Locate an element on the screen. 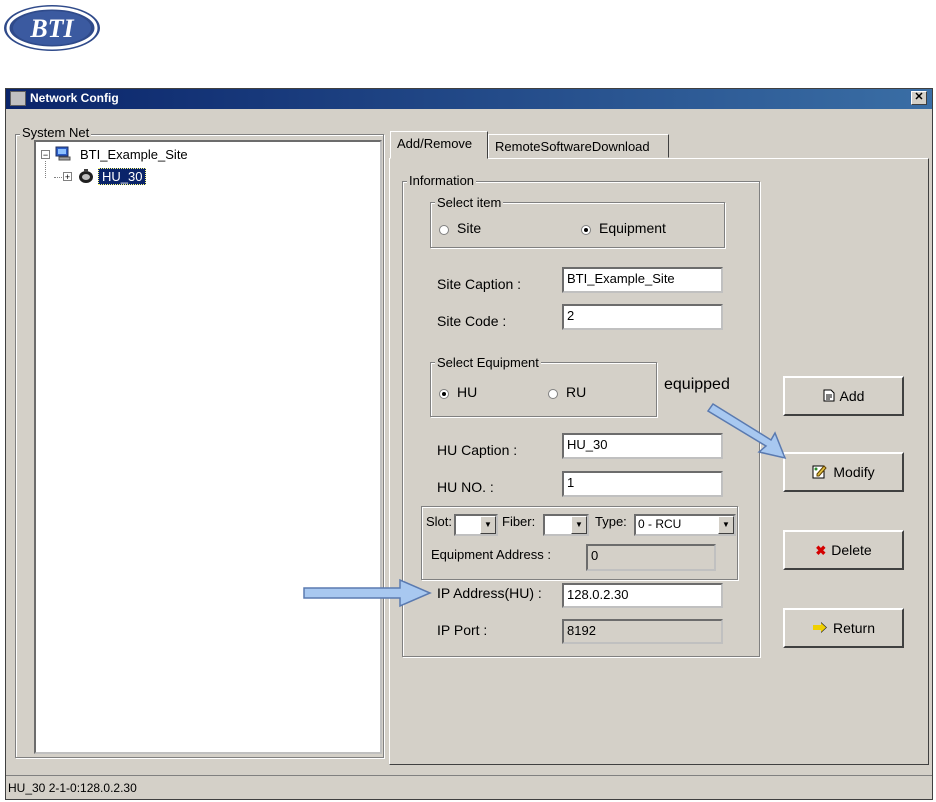  site-code-input: 2 is located at coordinates (642, 317).